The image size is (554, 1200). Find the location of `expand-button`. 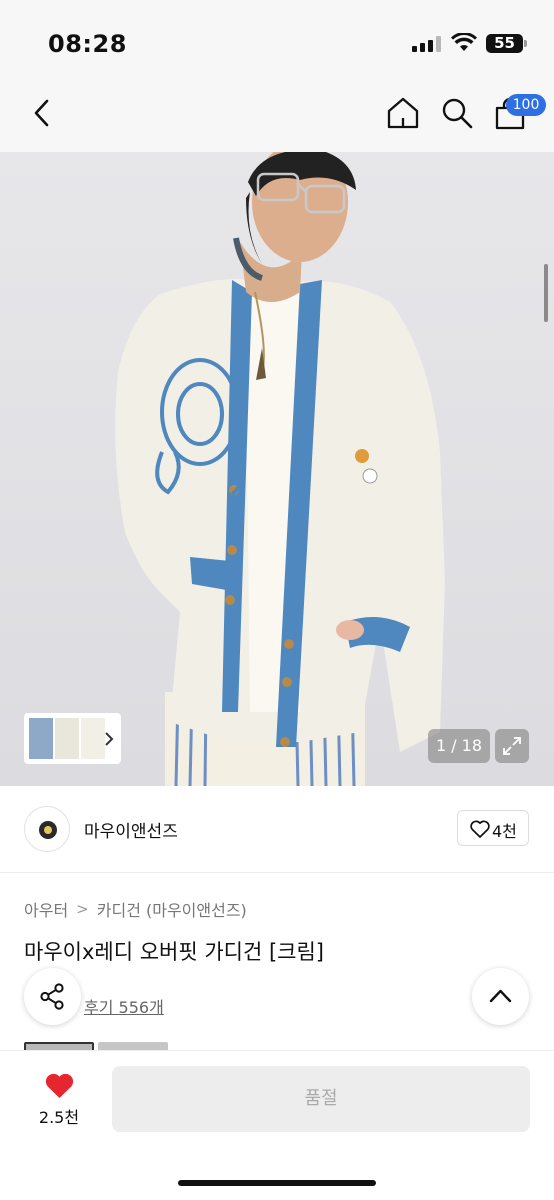

expand-button is located at coordinates (512, 746).